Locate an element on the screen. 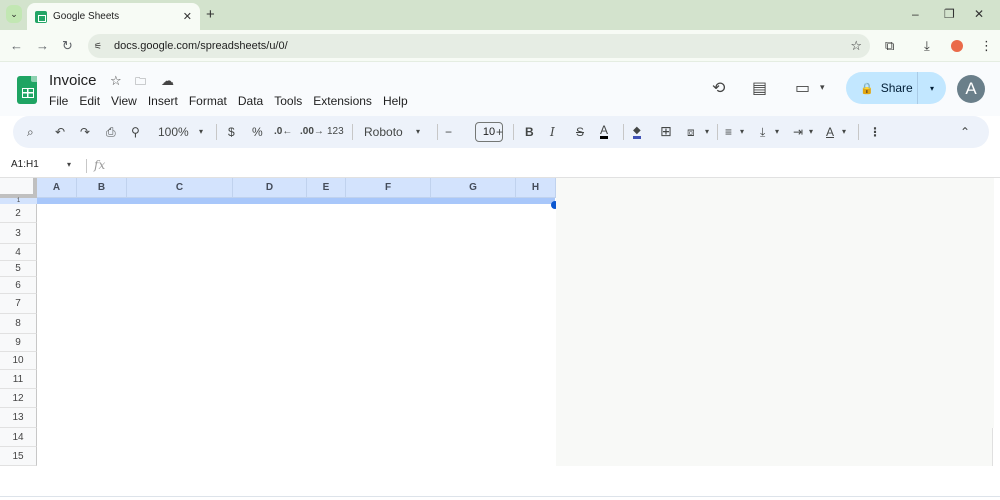 This screenshot has height=500, width=1000. increase-font-size-button: + is located at coordinates (499, 132).